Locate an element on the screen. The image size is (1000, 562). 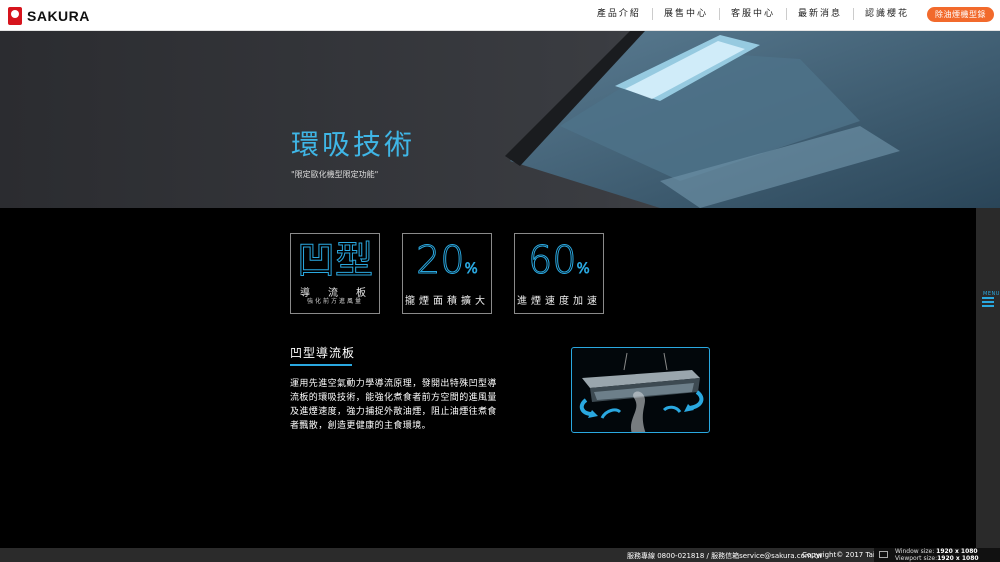
sakura-logo-icon is located at coordinates (15, 16).